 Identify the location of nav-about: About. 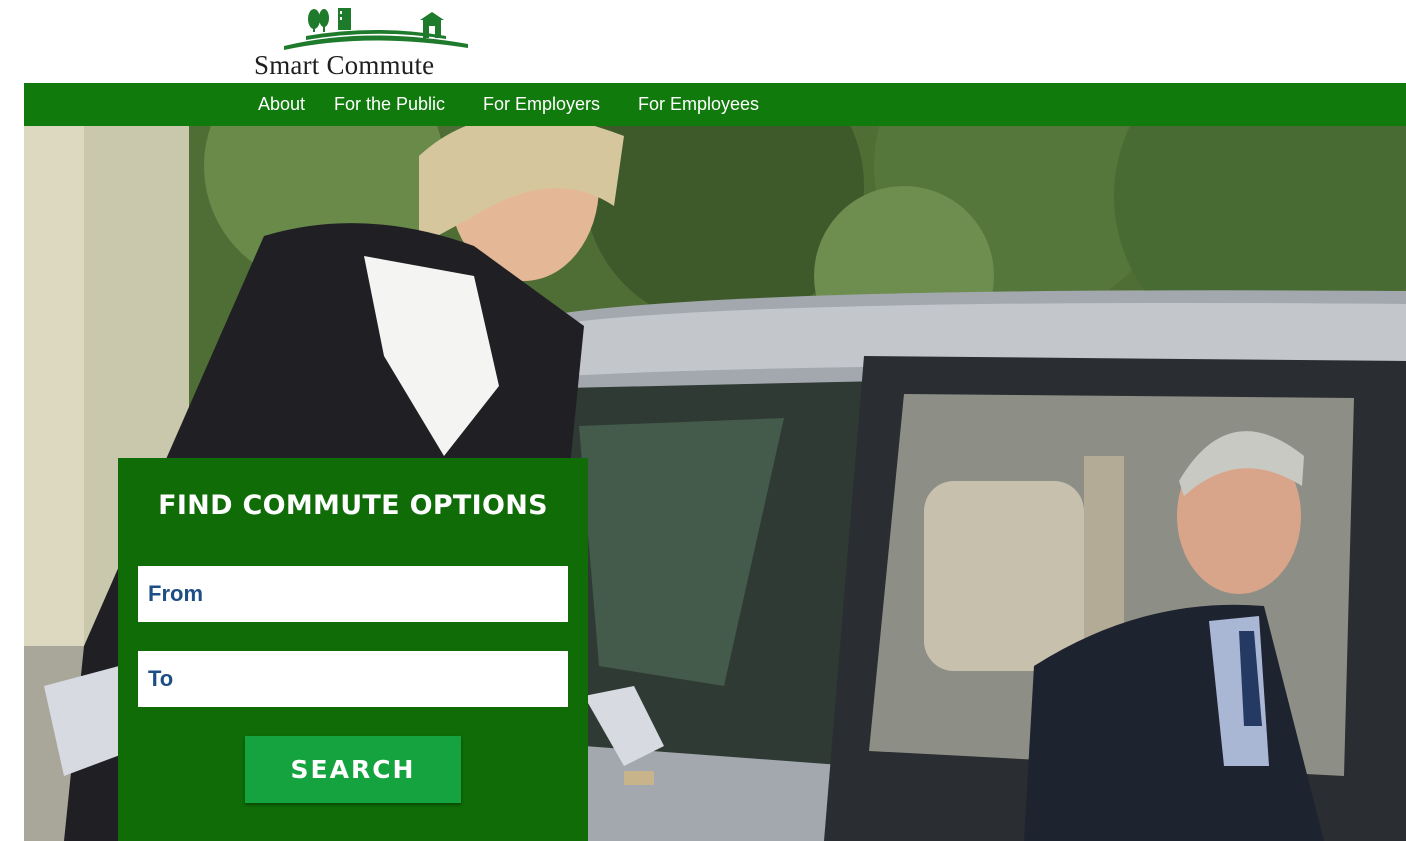
(281, 104).